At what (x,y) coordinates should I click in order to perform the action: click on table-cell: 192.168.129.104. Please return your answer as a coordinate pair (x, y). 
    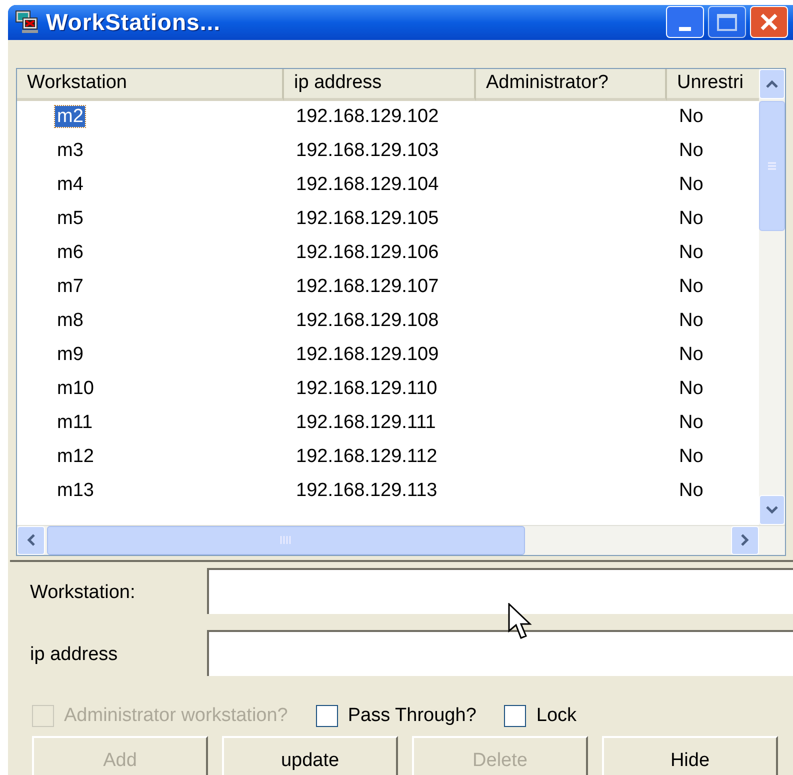
    Looking at the image, I should click on (367, 185).